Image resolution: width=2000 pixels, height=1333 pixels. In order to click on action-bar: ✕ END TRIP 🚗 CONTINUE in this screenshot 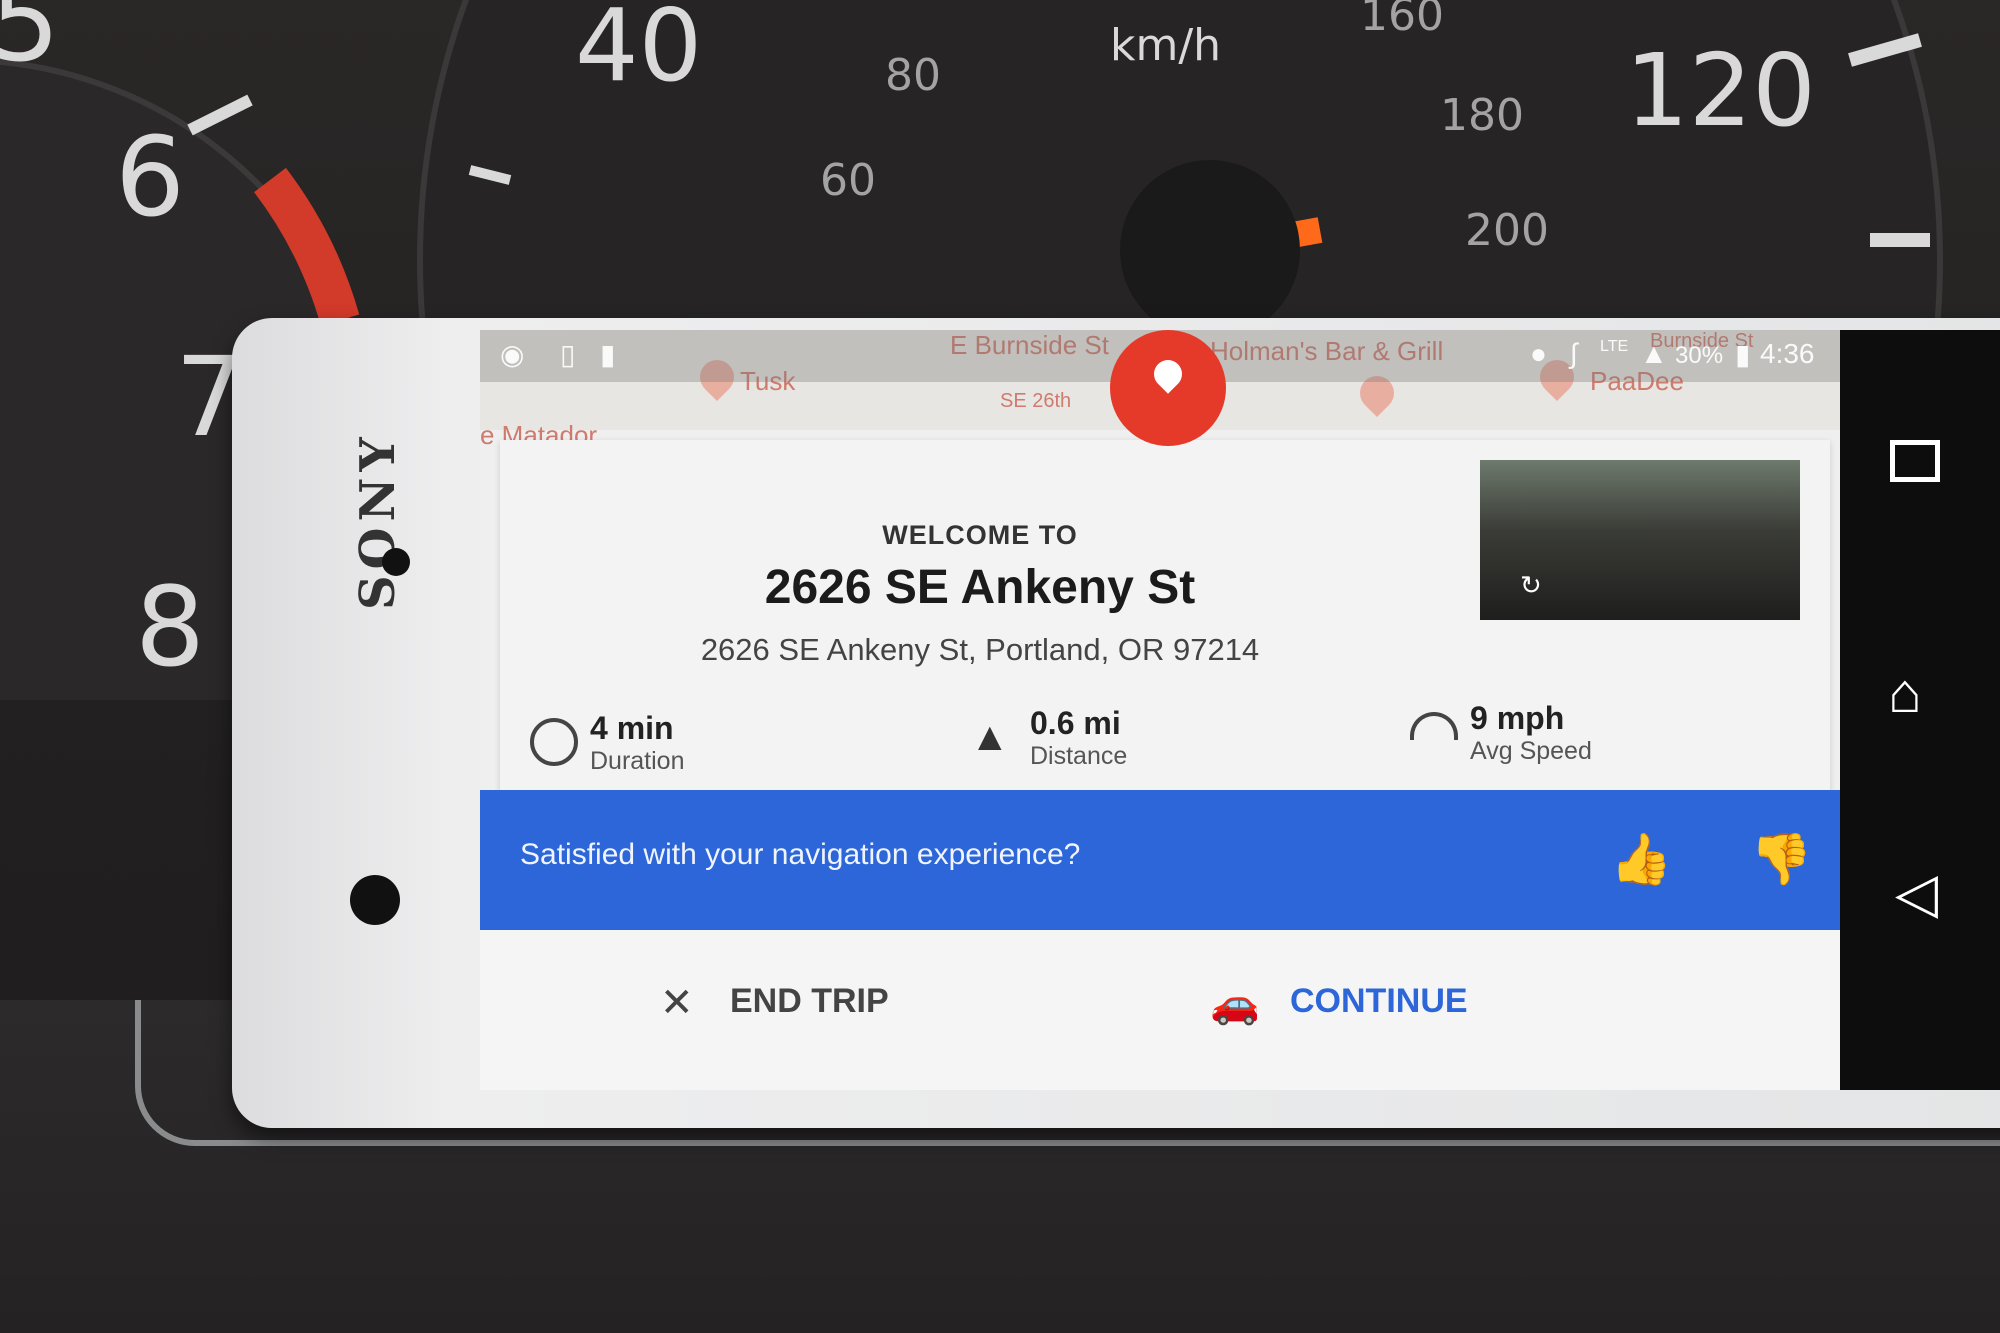, I will do `click(1165, 1010)`.